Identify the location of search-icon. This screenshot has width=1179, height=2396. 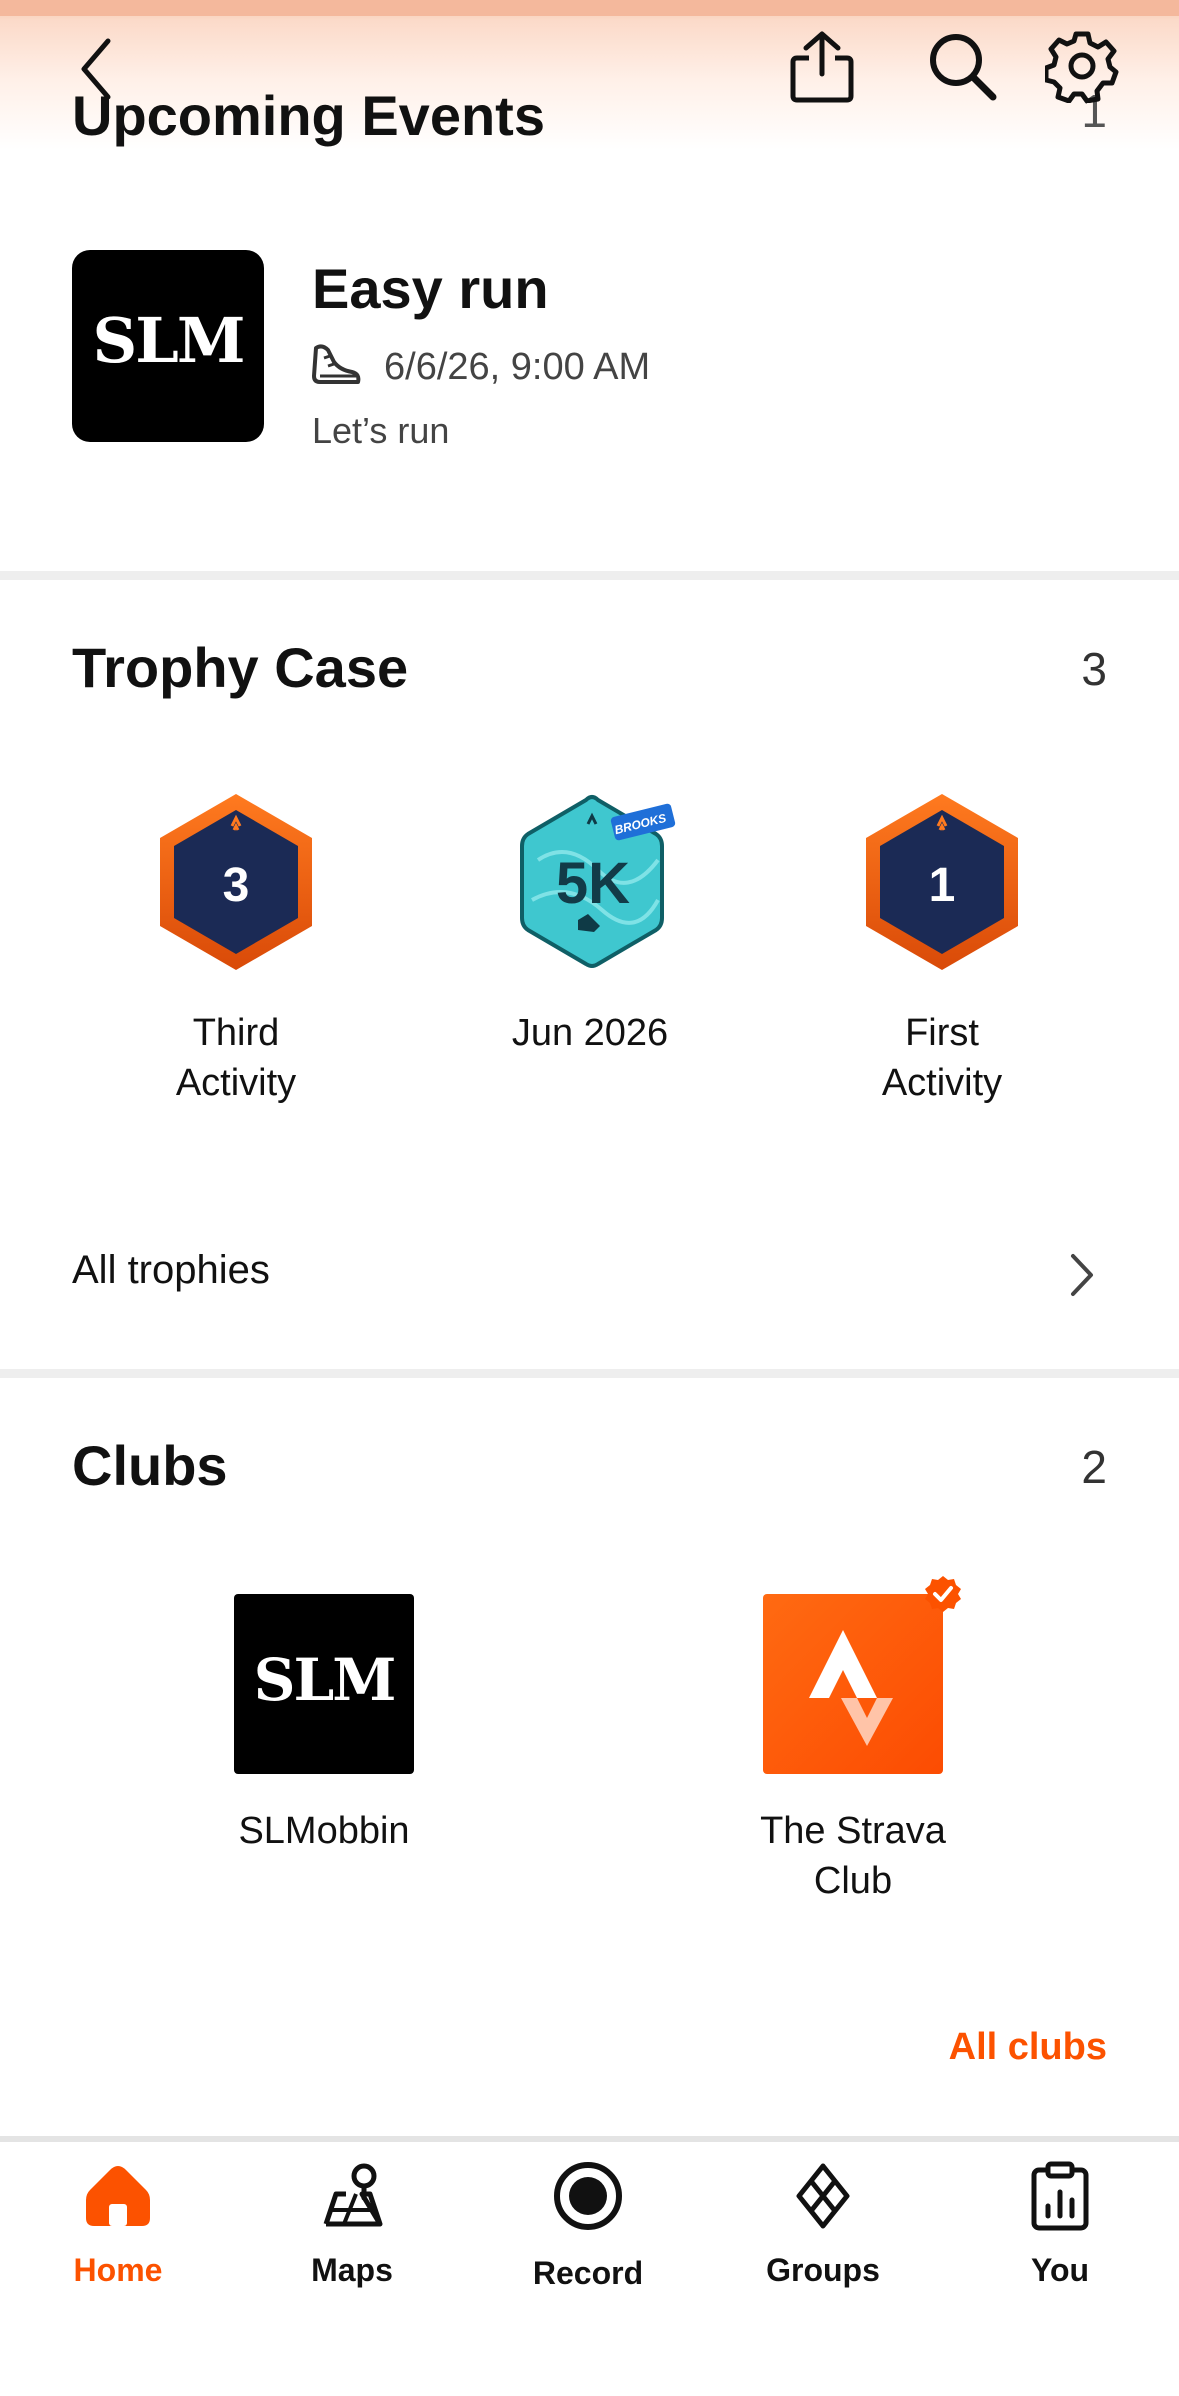
(963, 67).